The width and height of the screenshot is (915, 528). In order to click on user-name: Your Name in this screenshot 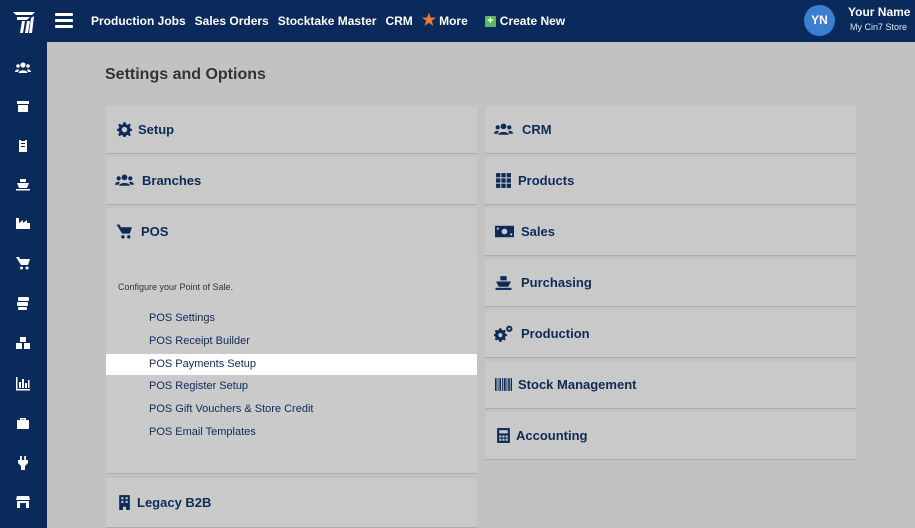, I will do `click(879, 12)`.